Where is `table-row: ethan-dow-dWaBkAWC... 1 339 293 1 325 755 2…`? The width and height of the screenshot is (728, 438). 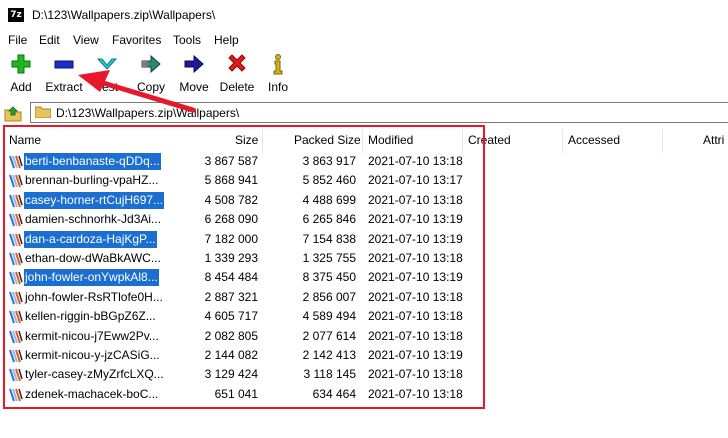
table-row: ethan-dow-dWaBkAWC... 1 339 293 1 325 755 2… is located at coordinates (364, 258).